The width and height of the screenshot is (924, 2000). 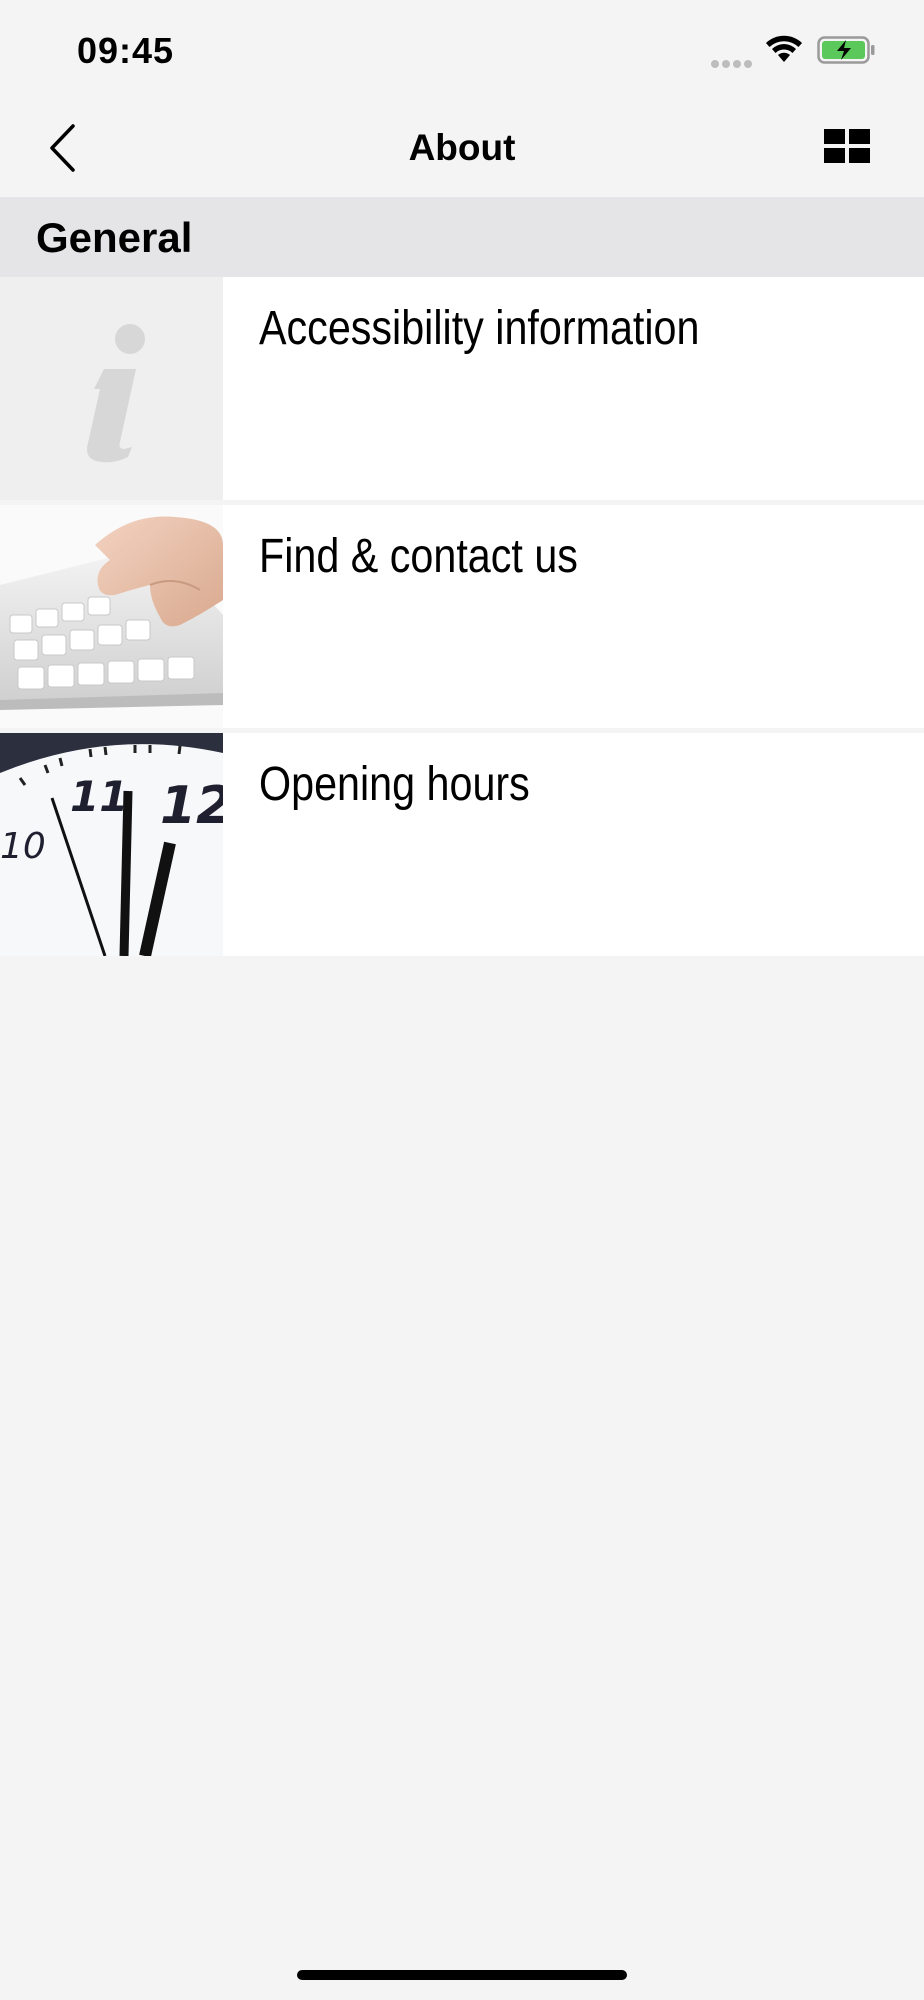 What do you see at coordinates (126, 50) in the screenshot?
I see `status-time: 09:45` at bounding box center [126, 50].